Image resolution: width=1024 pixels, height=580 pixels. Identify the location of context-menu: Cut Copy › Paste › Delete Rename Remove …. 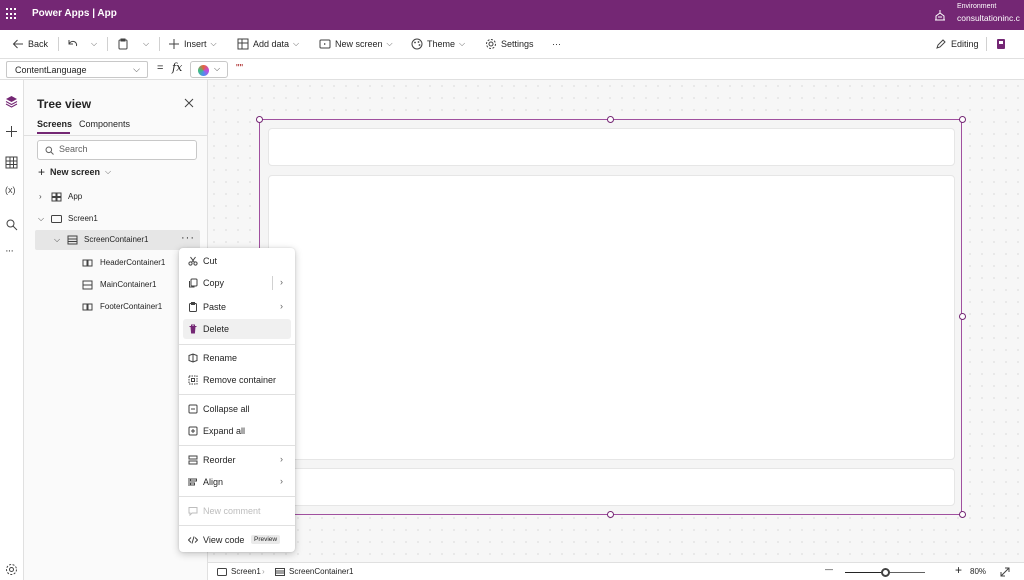
(237, 400).